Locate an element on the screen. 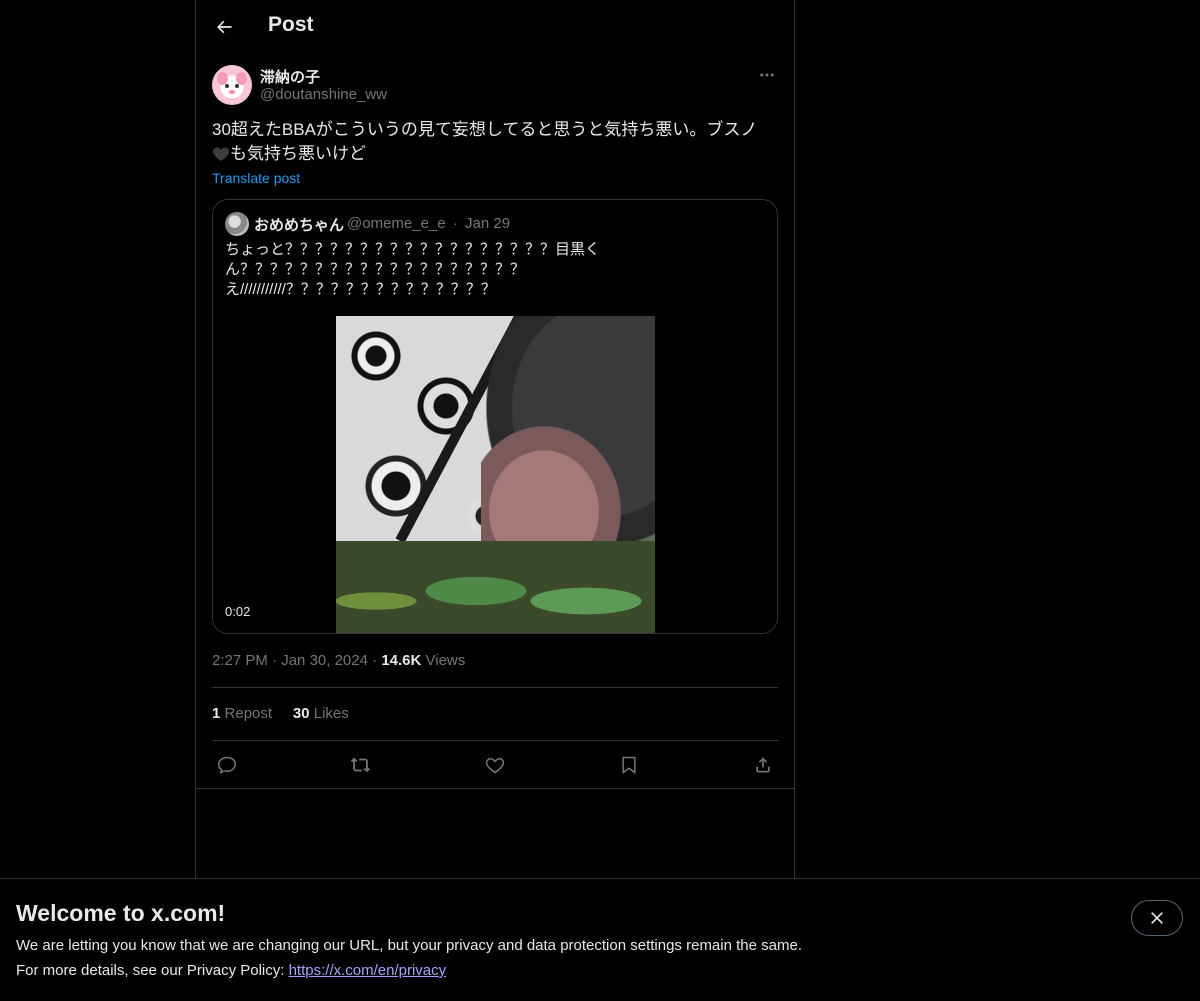 This screenshot has height=1001, width=1200. post-meta: 2:27 PM · Jan 30, 2024 · 14.6K Views is located at coordinates (338, 660).